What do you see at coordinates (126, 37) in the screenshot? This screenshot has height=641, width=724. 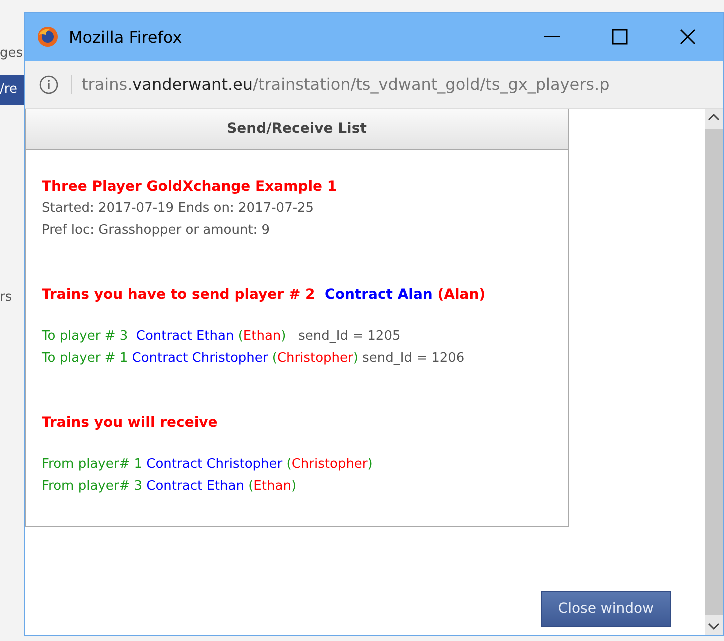 I see `window-title: Mozilla Firefox` at bounding box center [126, 37].